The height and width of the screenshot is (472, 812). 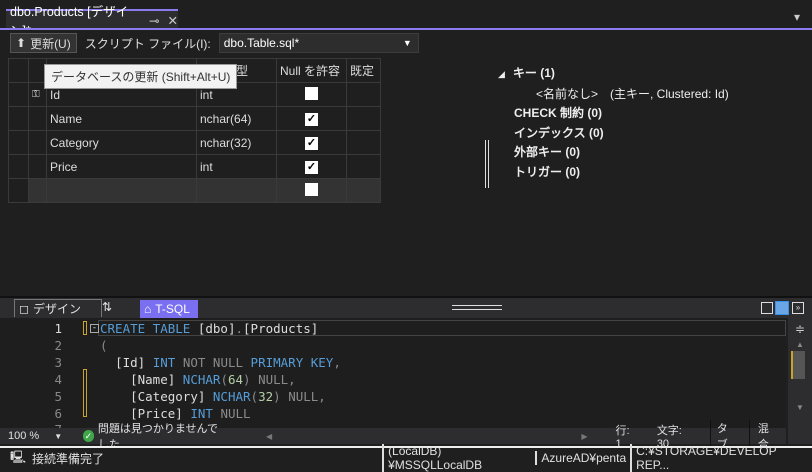 I want to click on code-line: [Name] NCHAR(64) NULL,, so click(x=213, y=379).